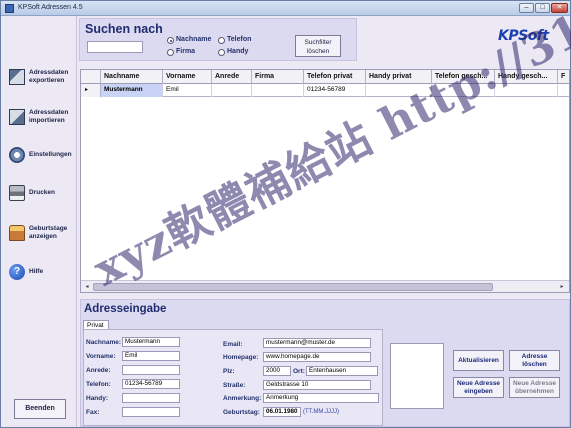 The height and width of the screenshot is (428, 571). I want to click on telefon-field: 01234-56789, so click(151, 384).